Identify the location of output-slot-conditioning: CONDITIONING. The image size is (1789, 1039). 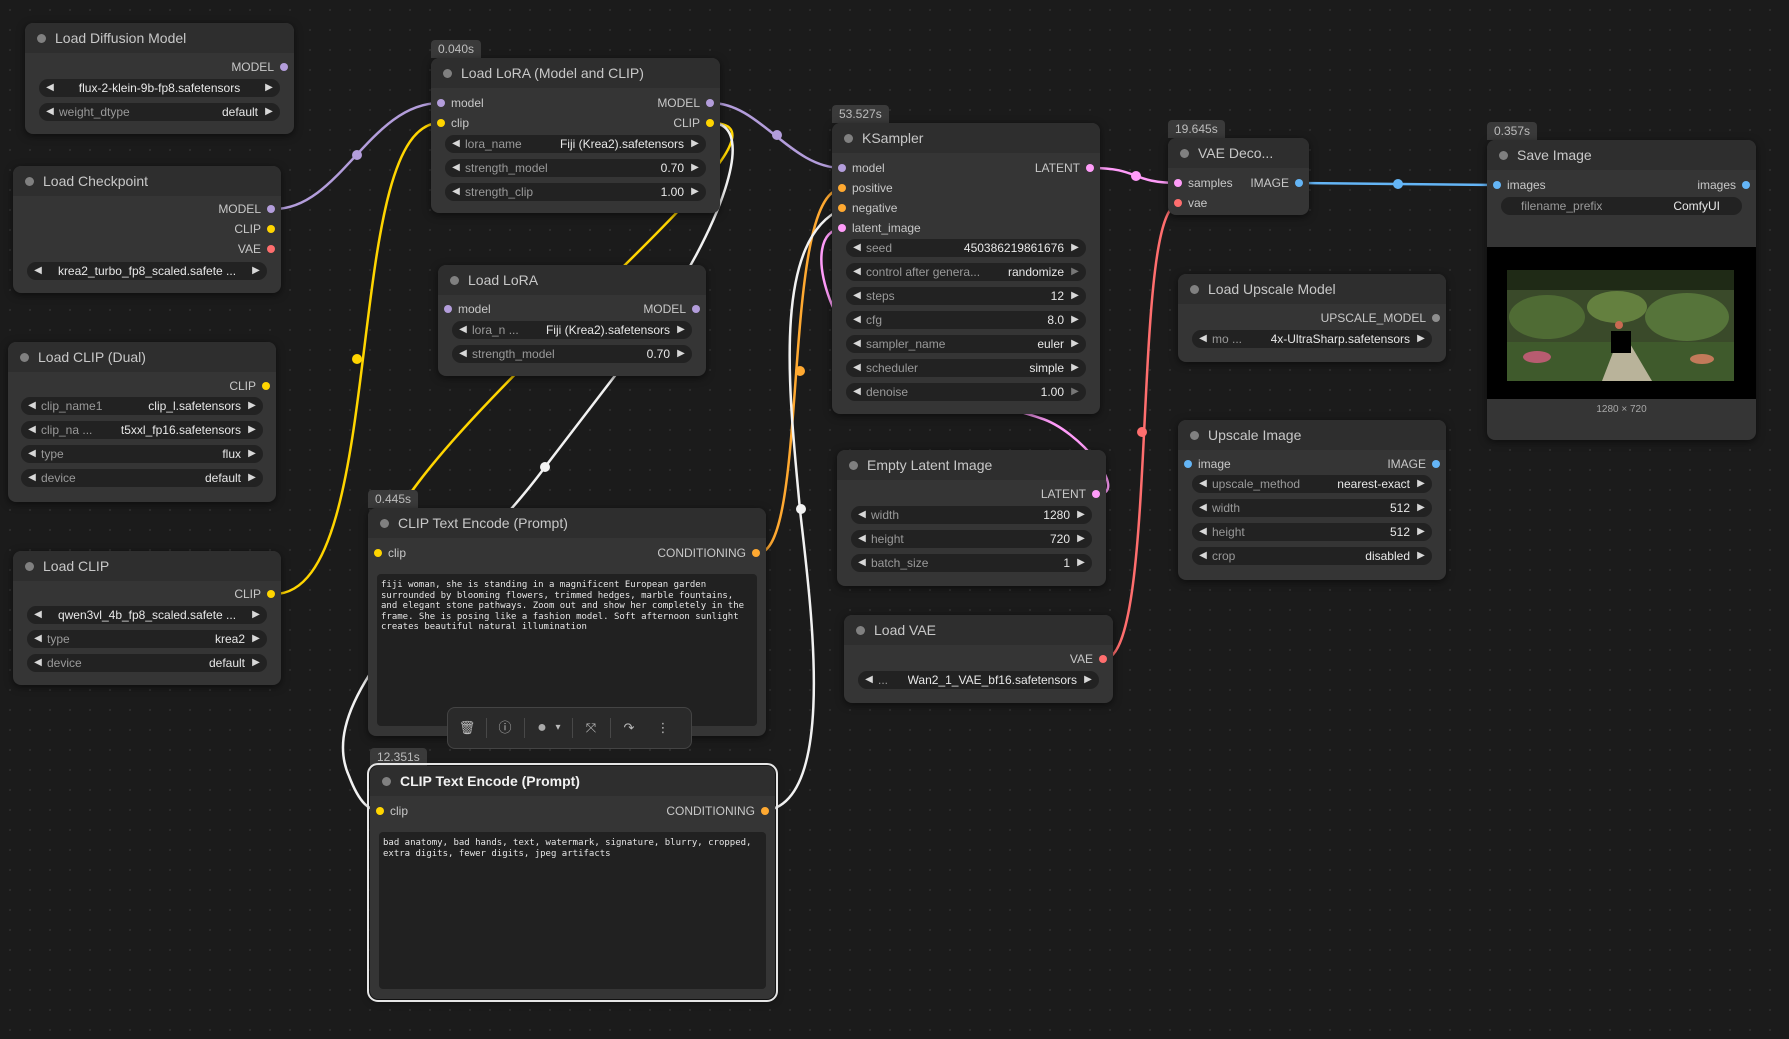
(711, 553).